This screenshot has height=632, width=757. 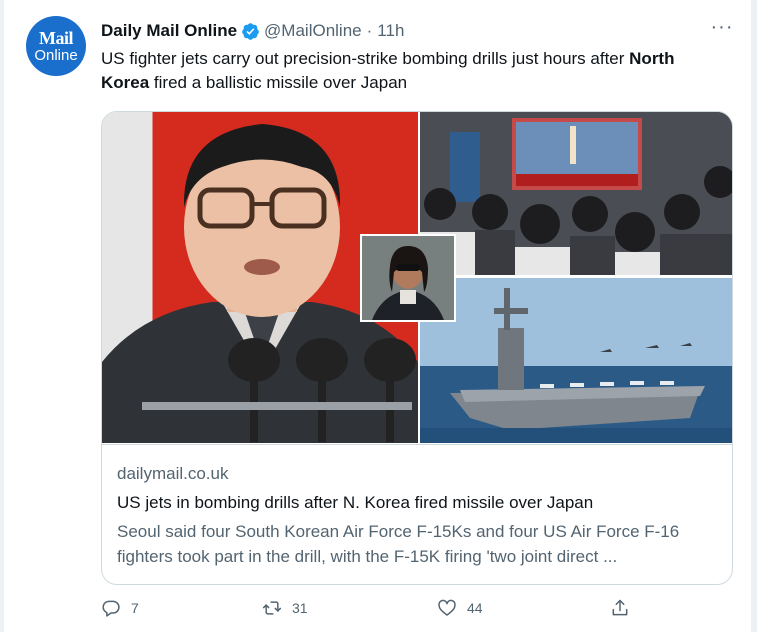 I want to click on like-count: 44, so click(x=475, y=608).